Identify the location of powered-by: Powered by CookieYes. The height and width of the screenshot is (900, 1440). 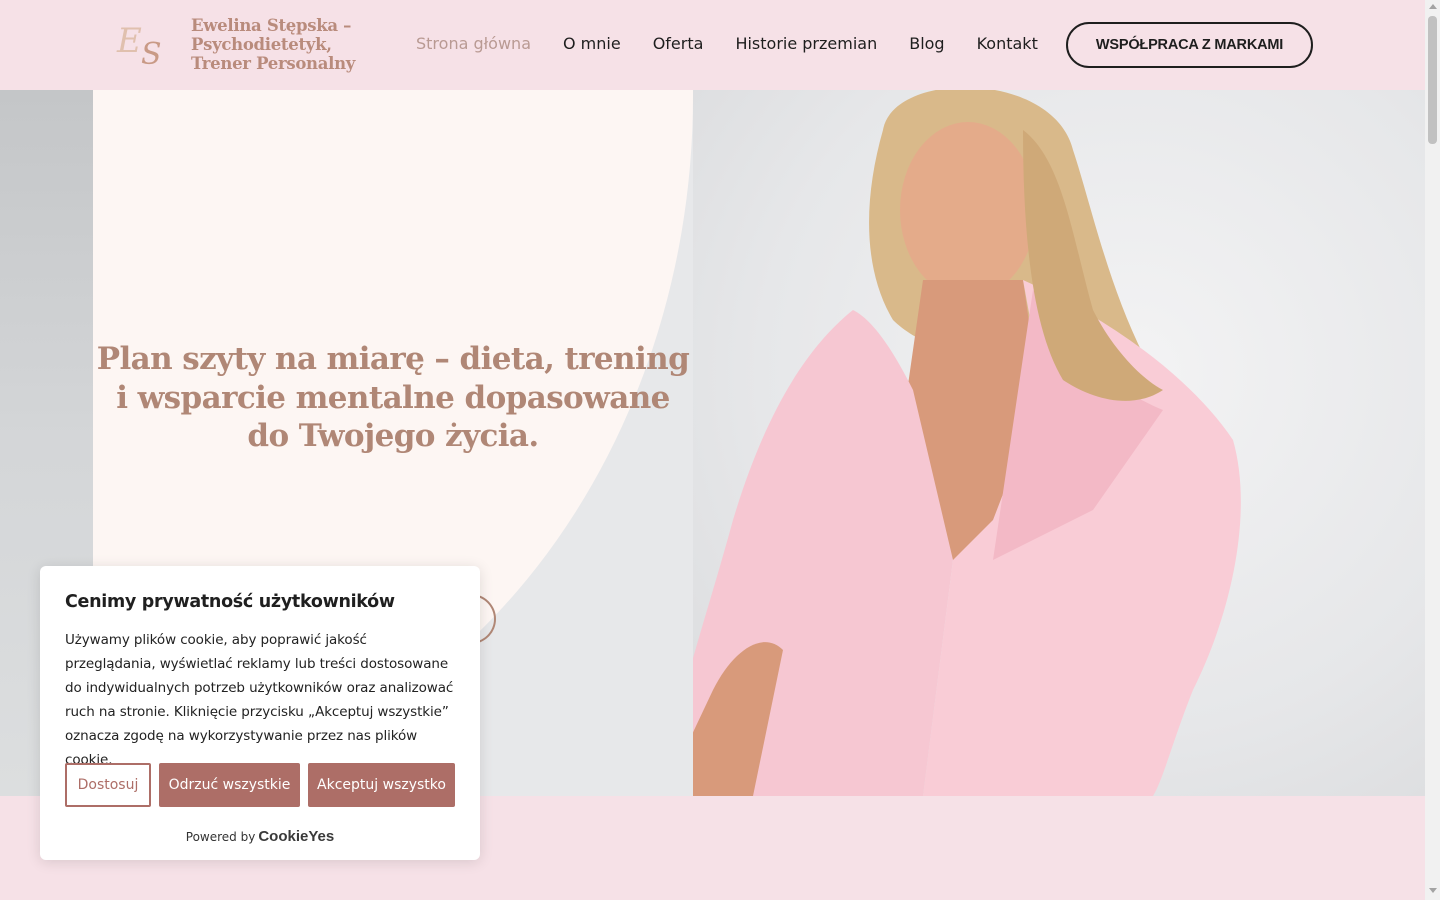
(260, 836).